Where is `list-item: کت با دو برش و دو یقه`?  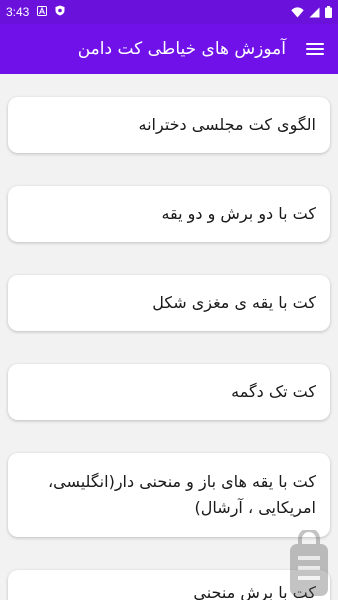
list-item: کت با دو برش و دو یقه is located at coordinates (169, 214).